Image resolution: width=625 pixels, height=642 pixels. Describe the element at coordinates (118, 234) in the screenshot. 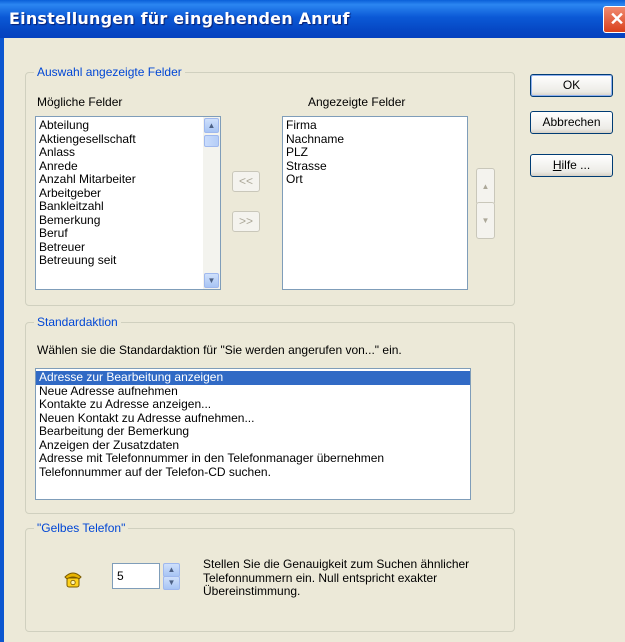

I see `list-item: Beruf` at that location.